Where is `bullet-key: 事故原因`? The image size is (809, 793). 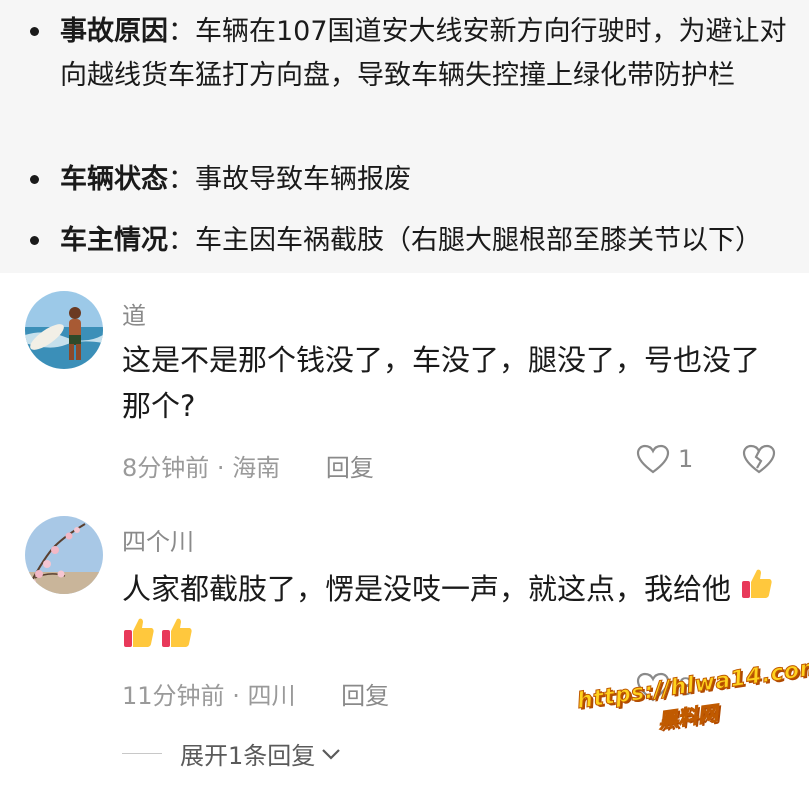 bullet-key: 事故原因 is located at coordinates (114, 31).